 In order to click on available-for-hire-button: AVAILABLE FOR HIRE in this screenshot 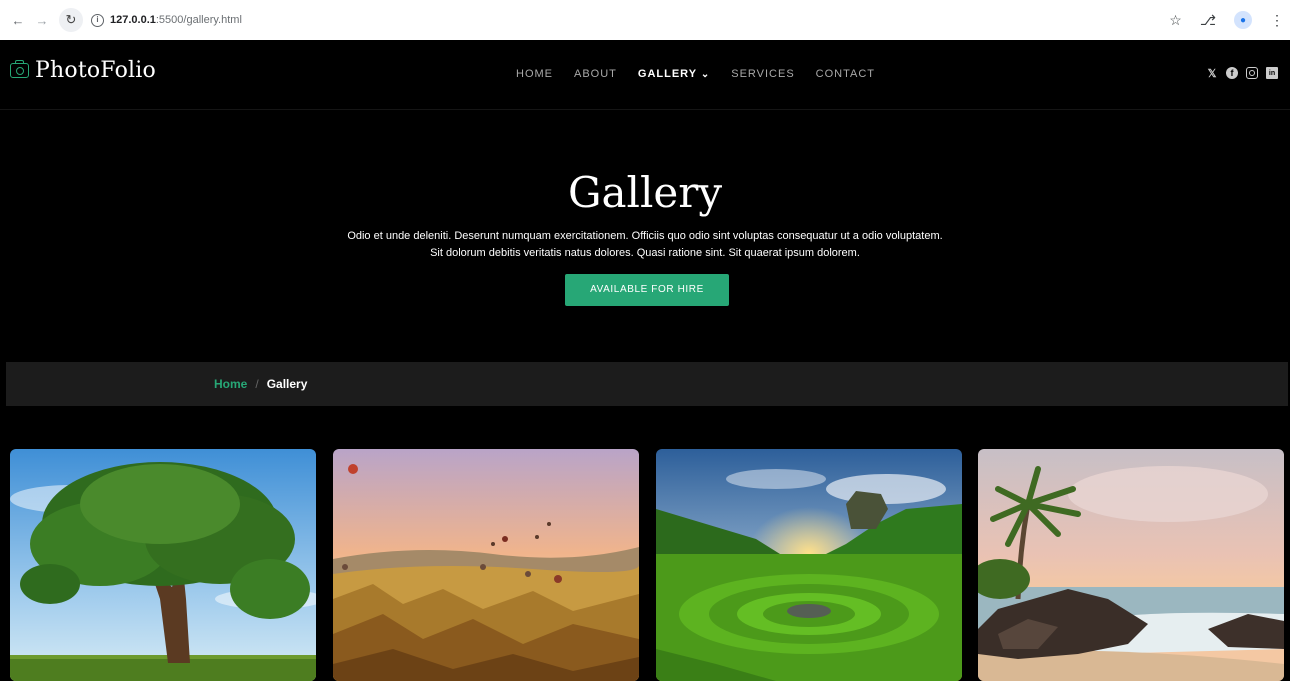, I will do `click(647, 290)`.